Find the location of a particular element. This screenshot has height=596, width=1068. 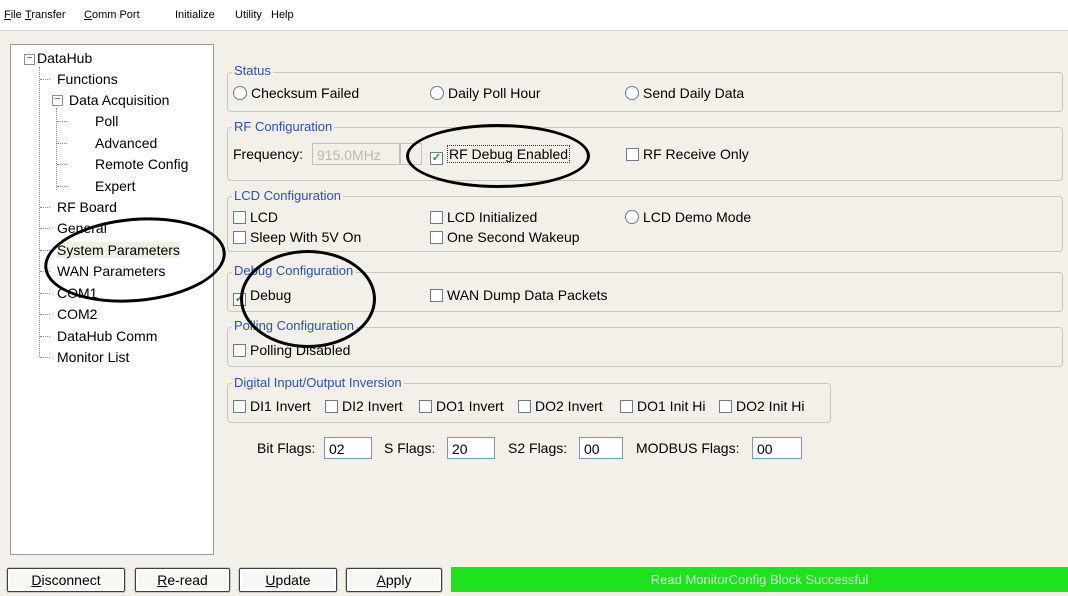

tree-item-datahub-comm: DataHub Comm is located at coordinates (107, 336).